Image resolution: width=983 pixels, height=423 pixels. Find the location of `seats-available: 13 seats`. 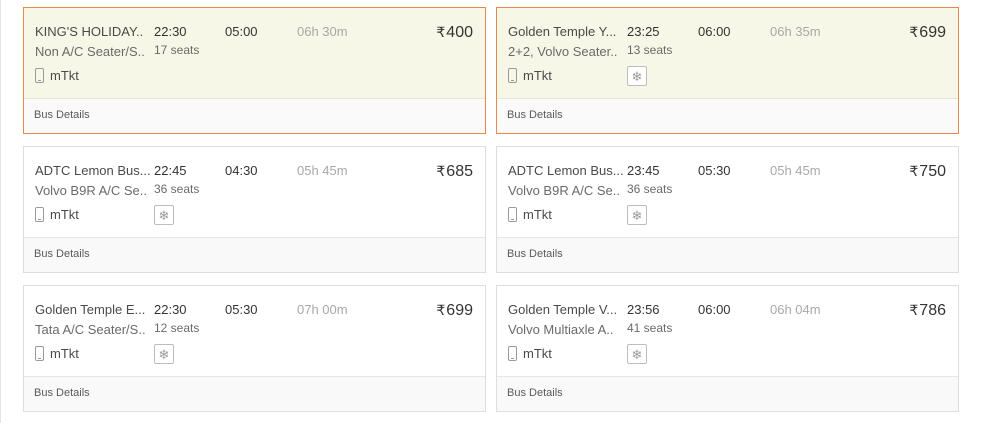

seats-available: 13 seats is located at coordinates (650, 50).